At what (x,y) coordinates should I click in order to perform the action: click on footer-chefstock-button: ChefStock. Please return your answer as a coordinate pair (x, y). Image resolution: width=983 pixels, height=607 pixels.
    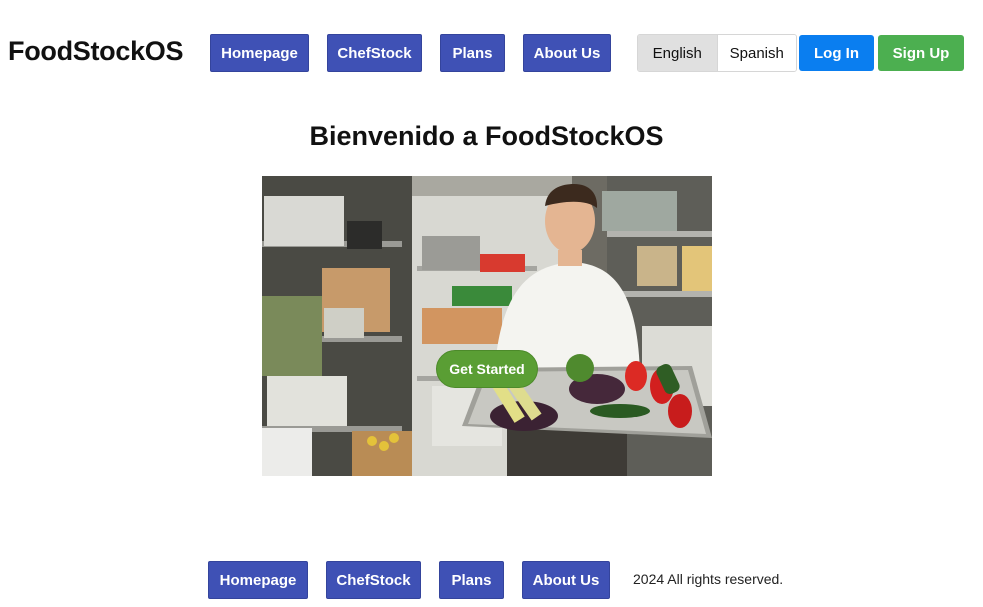
    Looking at the image, I should click on (373, 580).